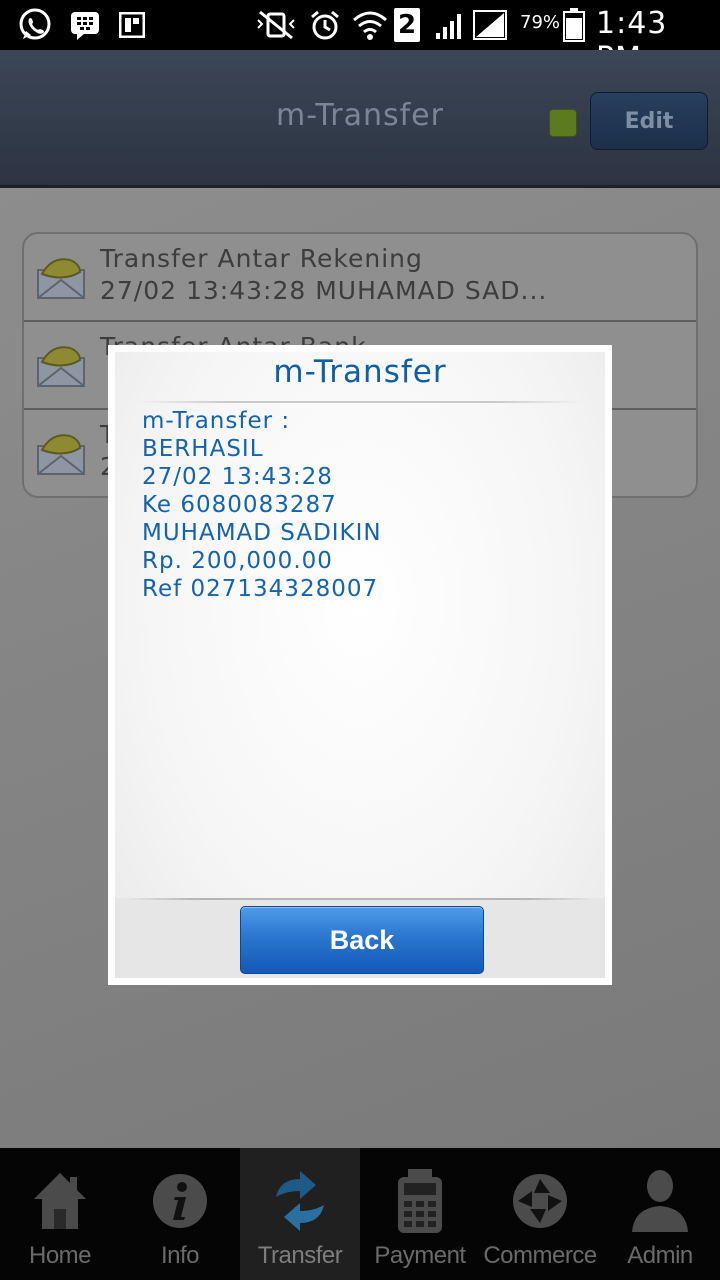 The width and height of the screenshot is (720, 1280). Describe the element at coordinates (85, 25) in the screenshot. I see `bbm-icon` at that location.